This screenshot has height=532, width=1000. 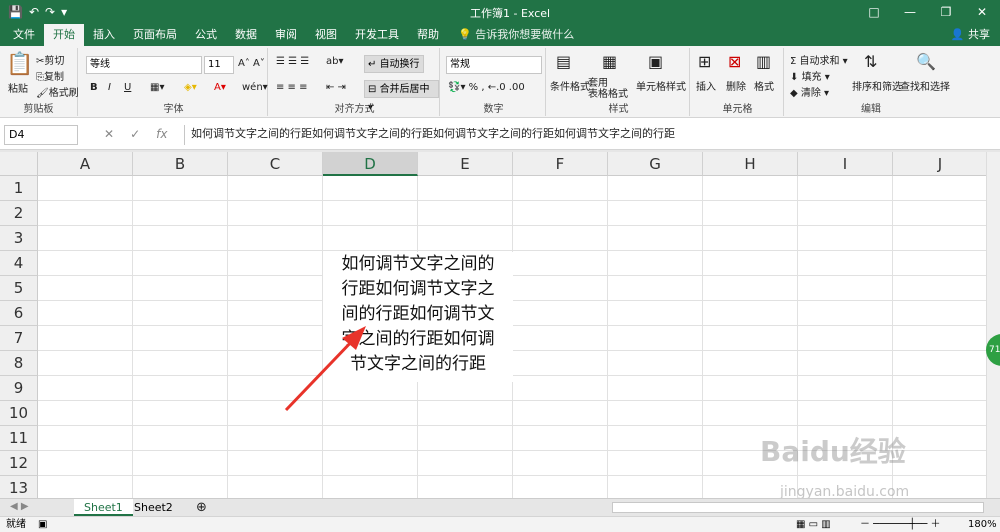 I want to click on undo-icon: ↶, so click(x=34, y=12).